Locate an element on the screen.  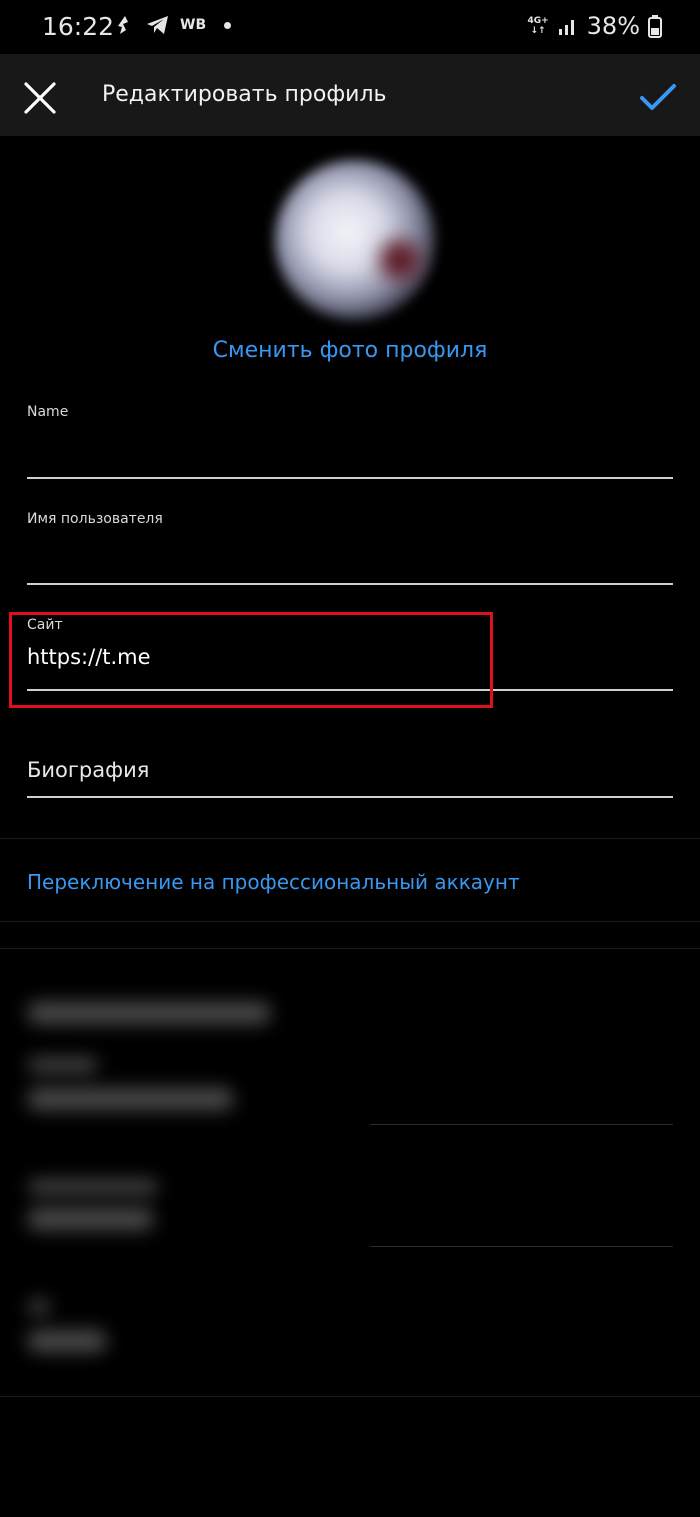
bio-underline is located at coordinates (350, 797).